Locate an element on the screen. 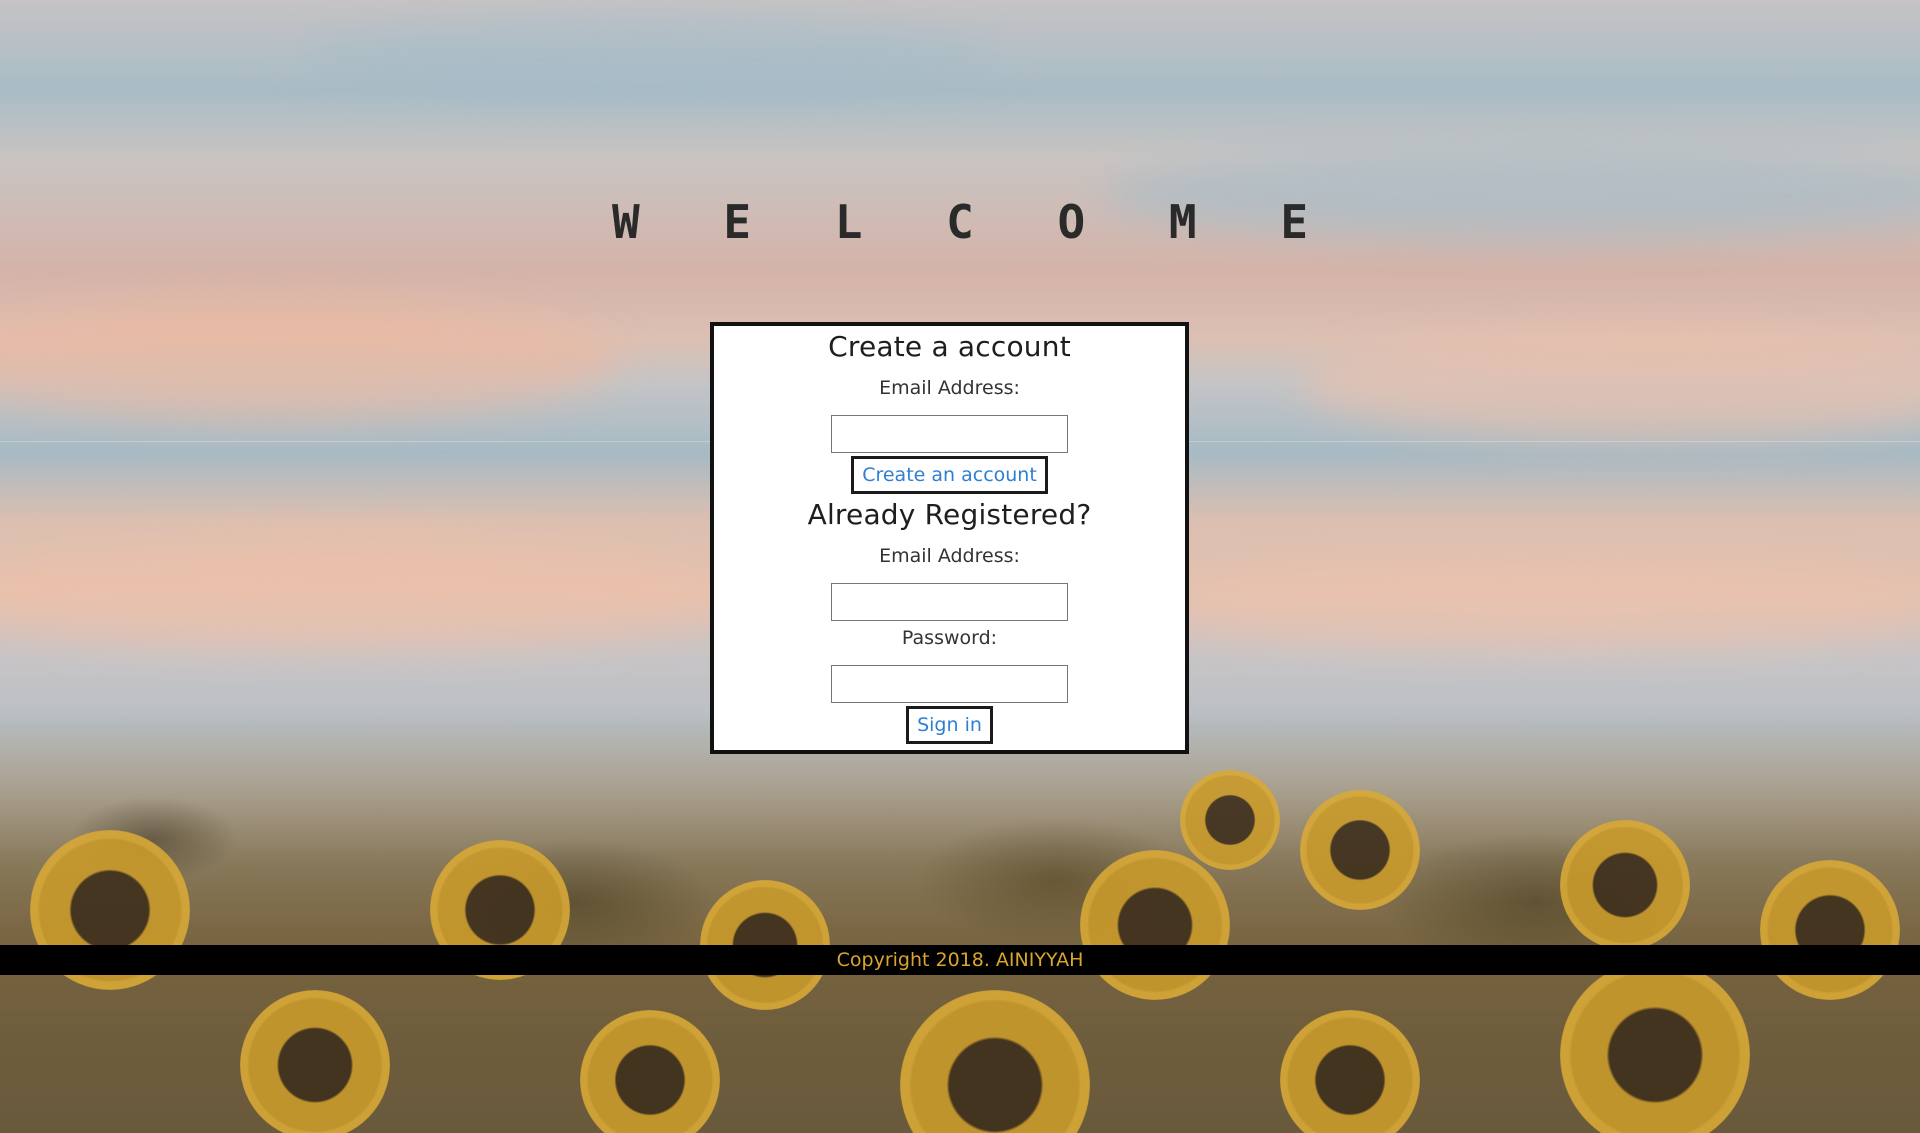 The width and height of the screenshot is (1920, 1133). create-email-input is located at coordinates (949, 434).